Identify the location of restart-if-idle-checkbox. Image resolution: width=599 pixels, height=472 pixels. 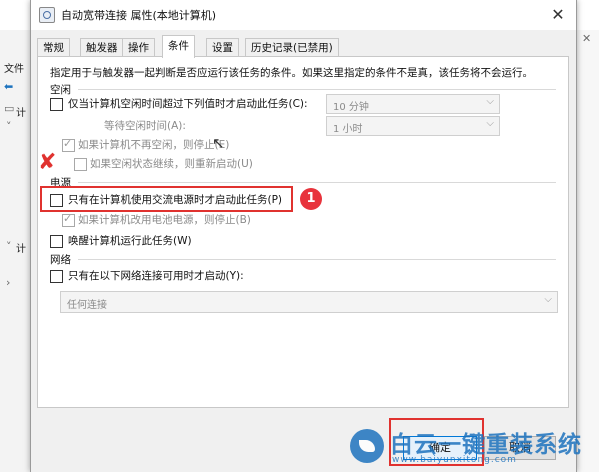
(80, 164).